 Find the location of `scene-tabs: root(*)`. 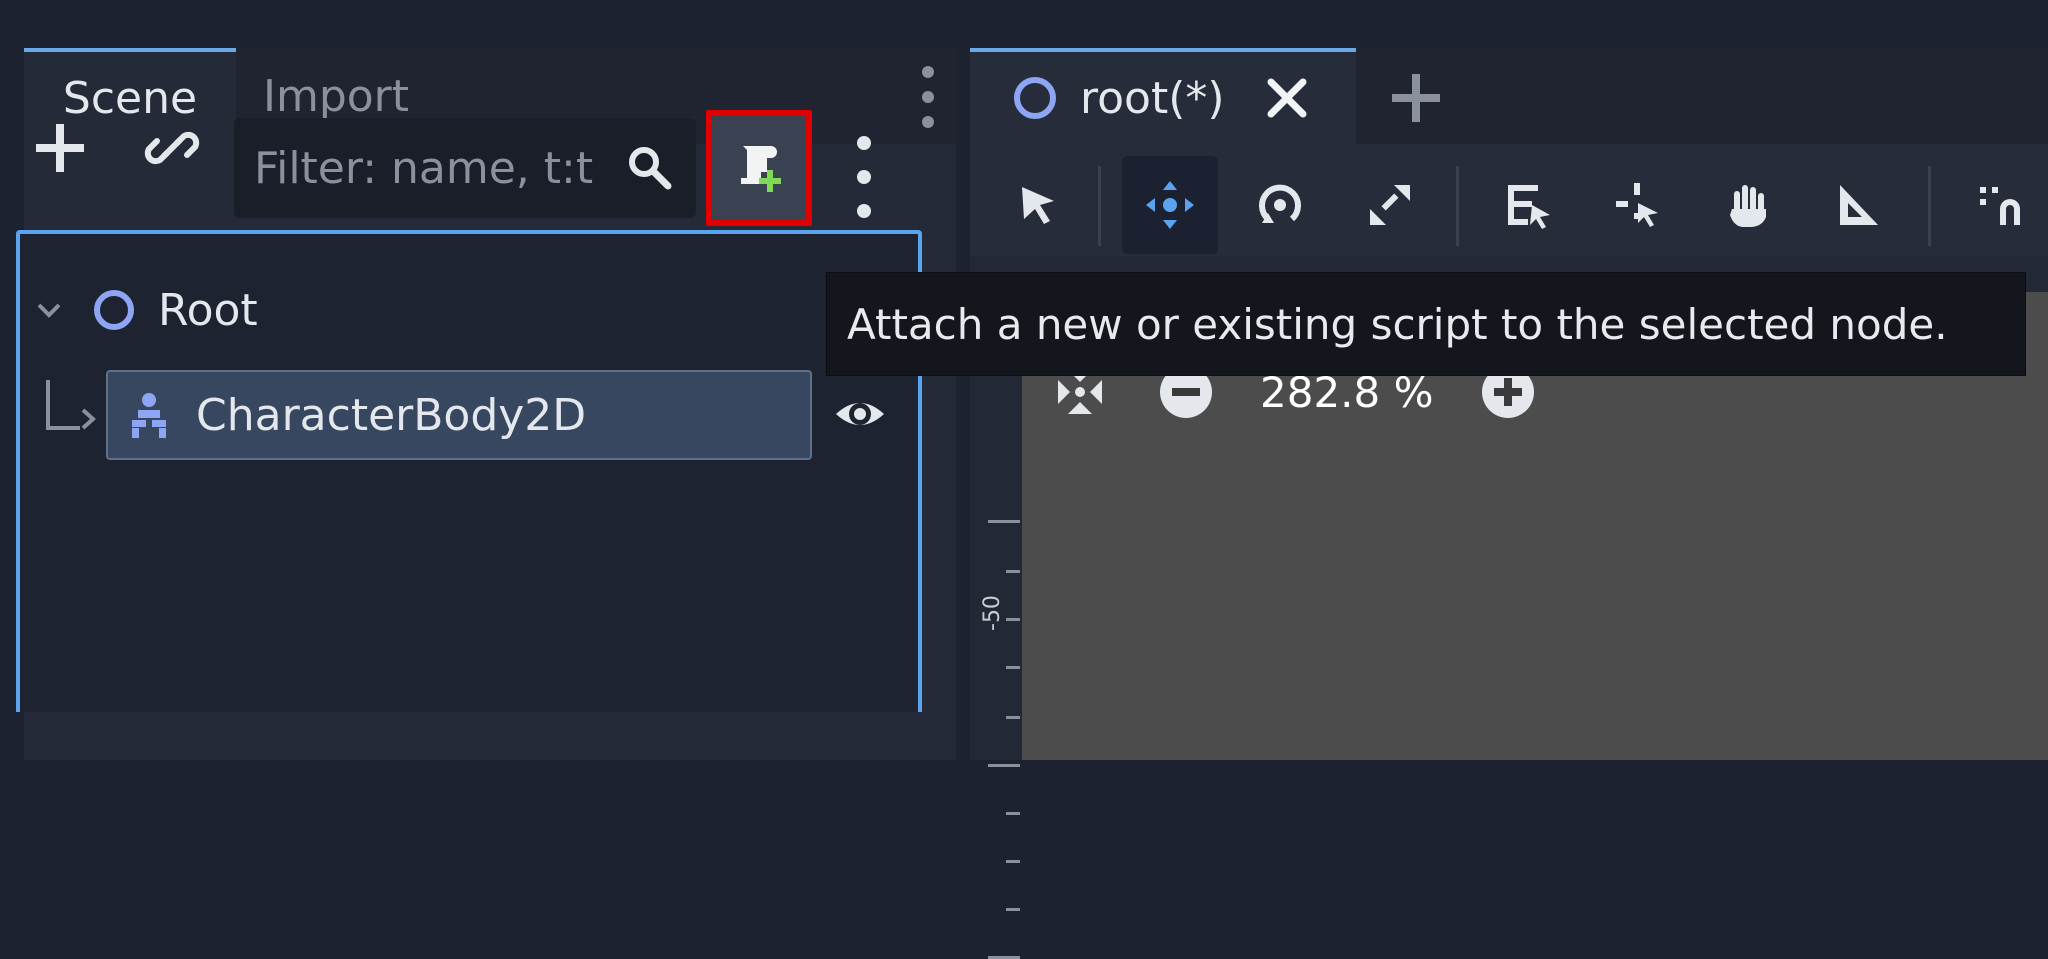

scene-tabs: root(*) is located at coordinates (1509, 96).